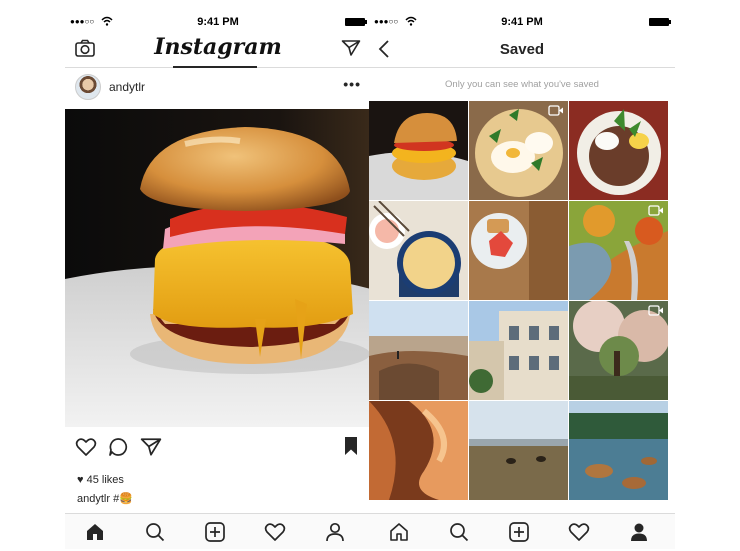 The width and height of the screenshot is (740, 551). I want to click on saved-item-victorian-houses, so click(518, 350).